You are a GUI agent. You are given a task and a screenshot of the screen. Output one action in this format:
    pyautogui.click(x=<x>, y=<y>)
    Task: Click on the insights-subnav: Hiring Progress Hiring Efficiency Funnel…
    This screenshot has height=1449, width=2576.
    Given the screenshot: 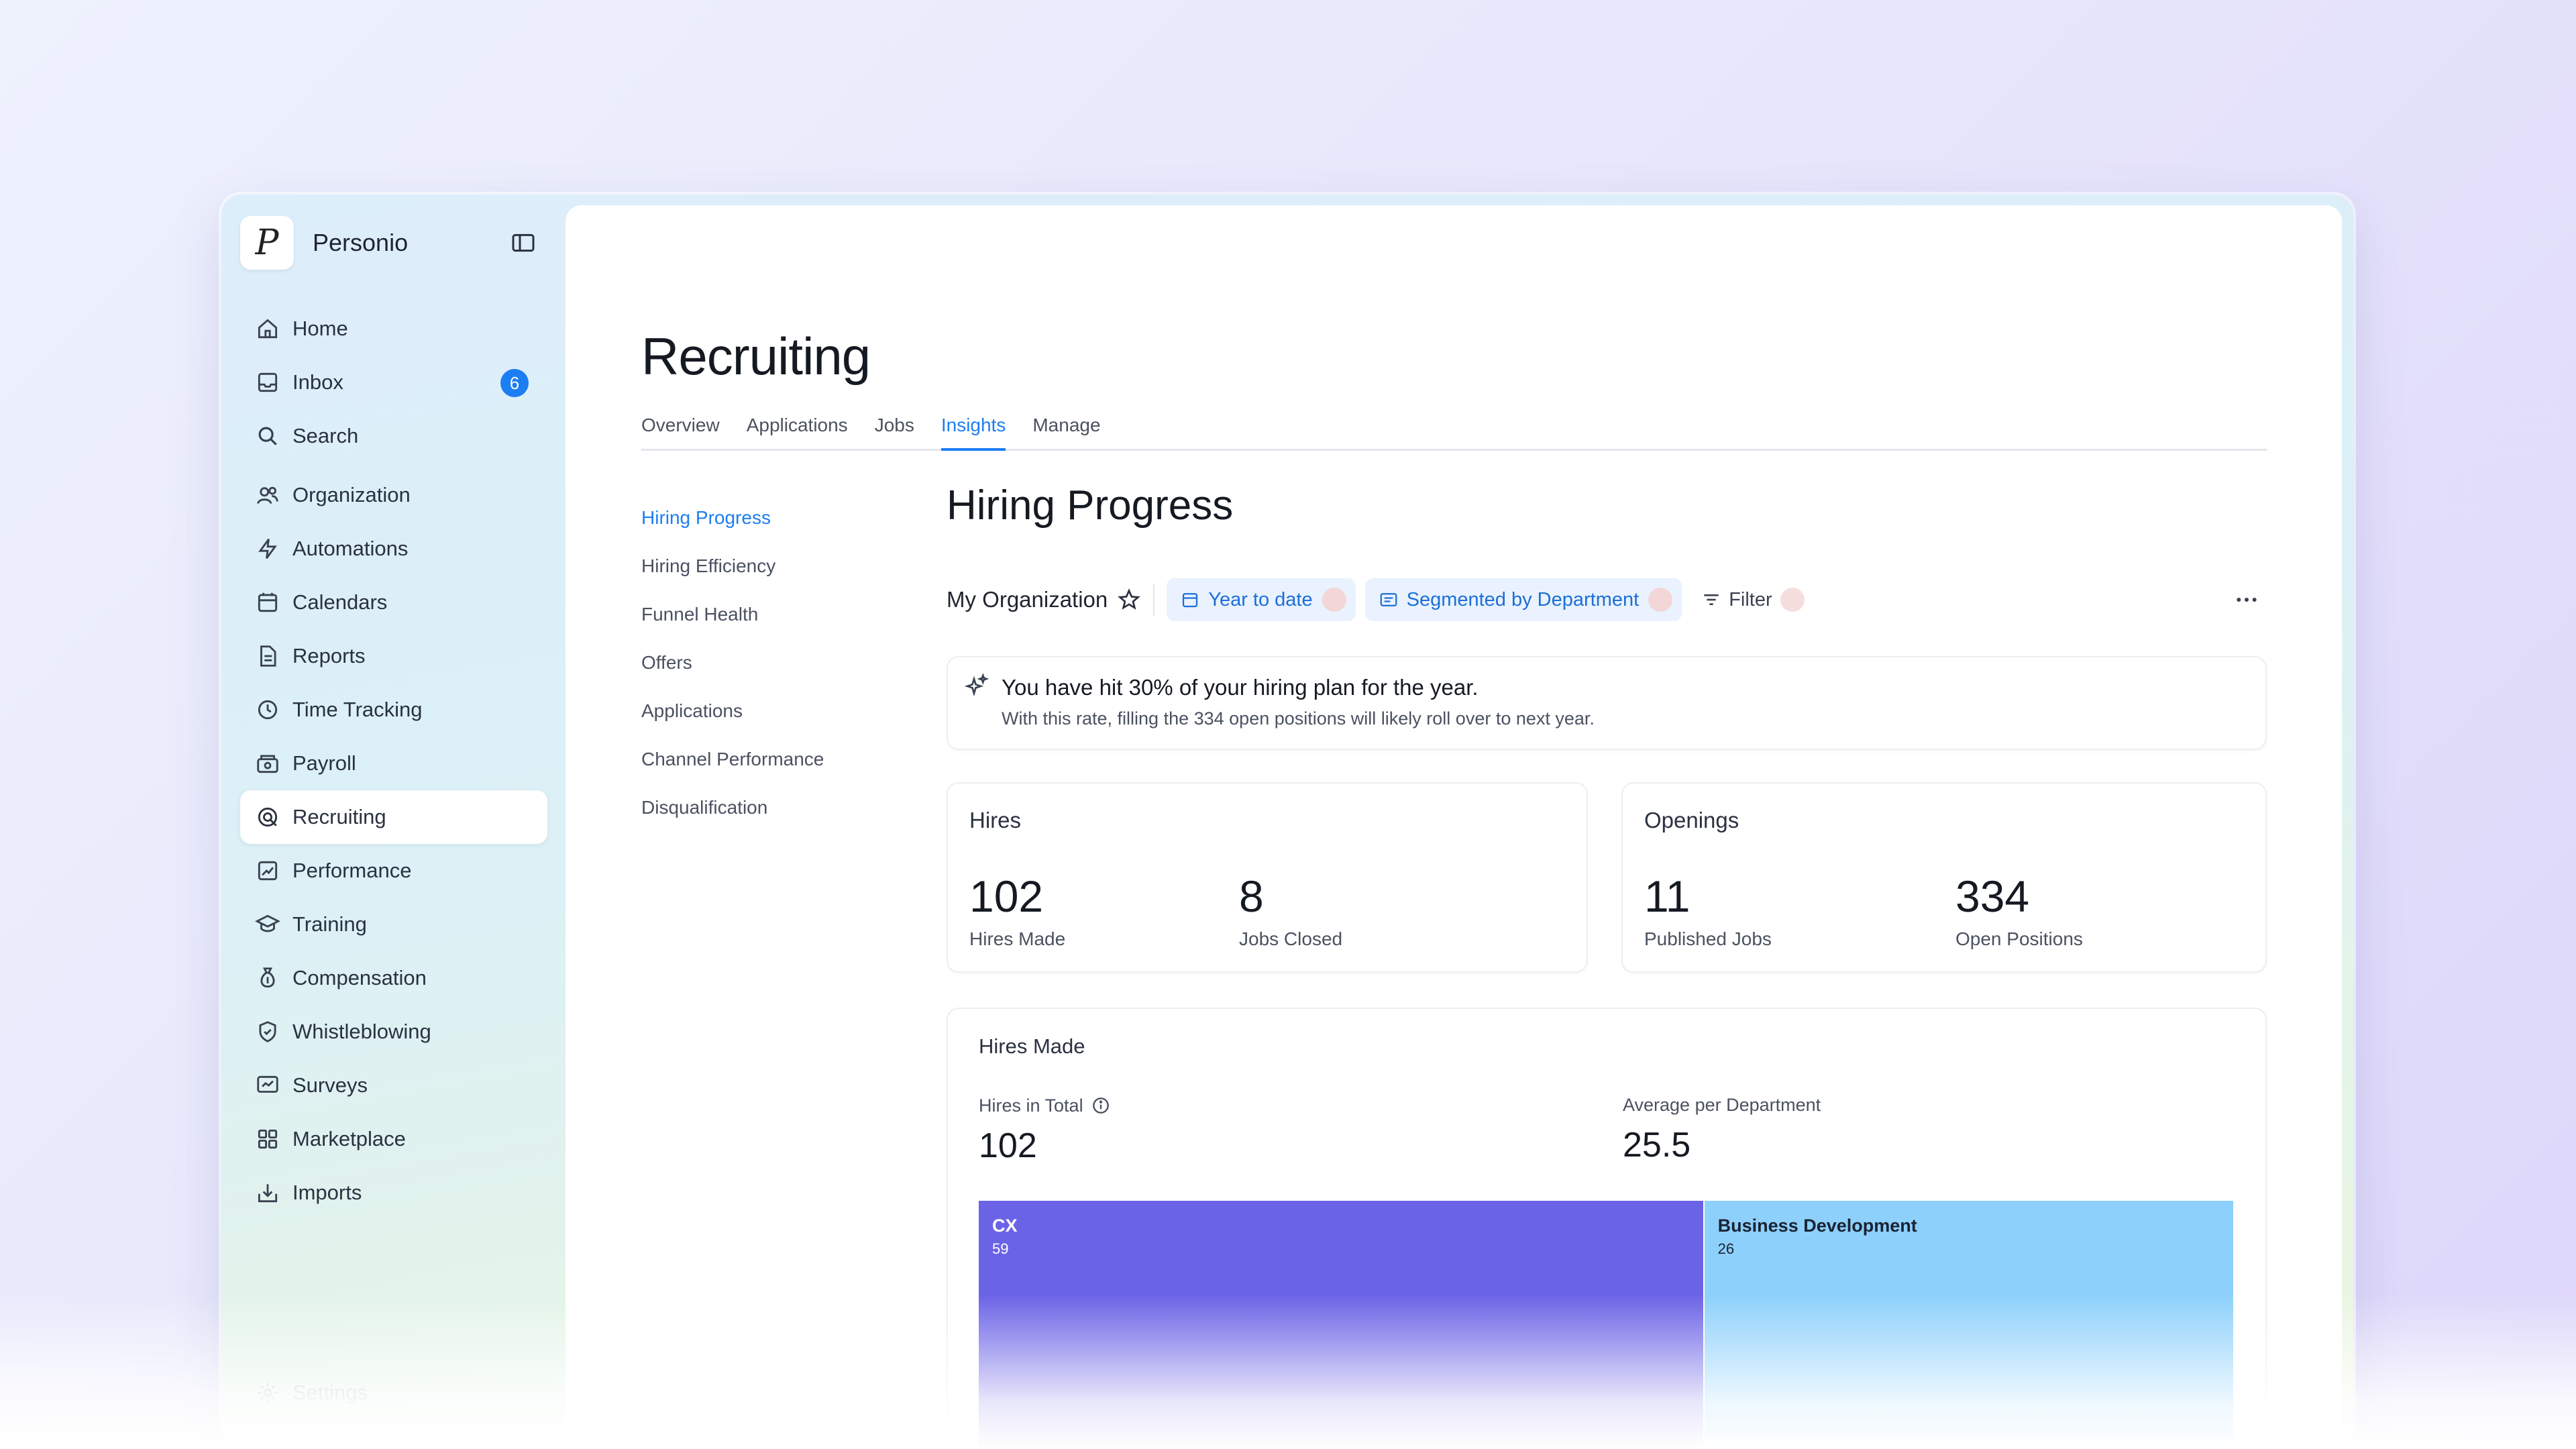 What is the action you would take?
    pyautogui.click(x=732, y=663)
    